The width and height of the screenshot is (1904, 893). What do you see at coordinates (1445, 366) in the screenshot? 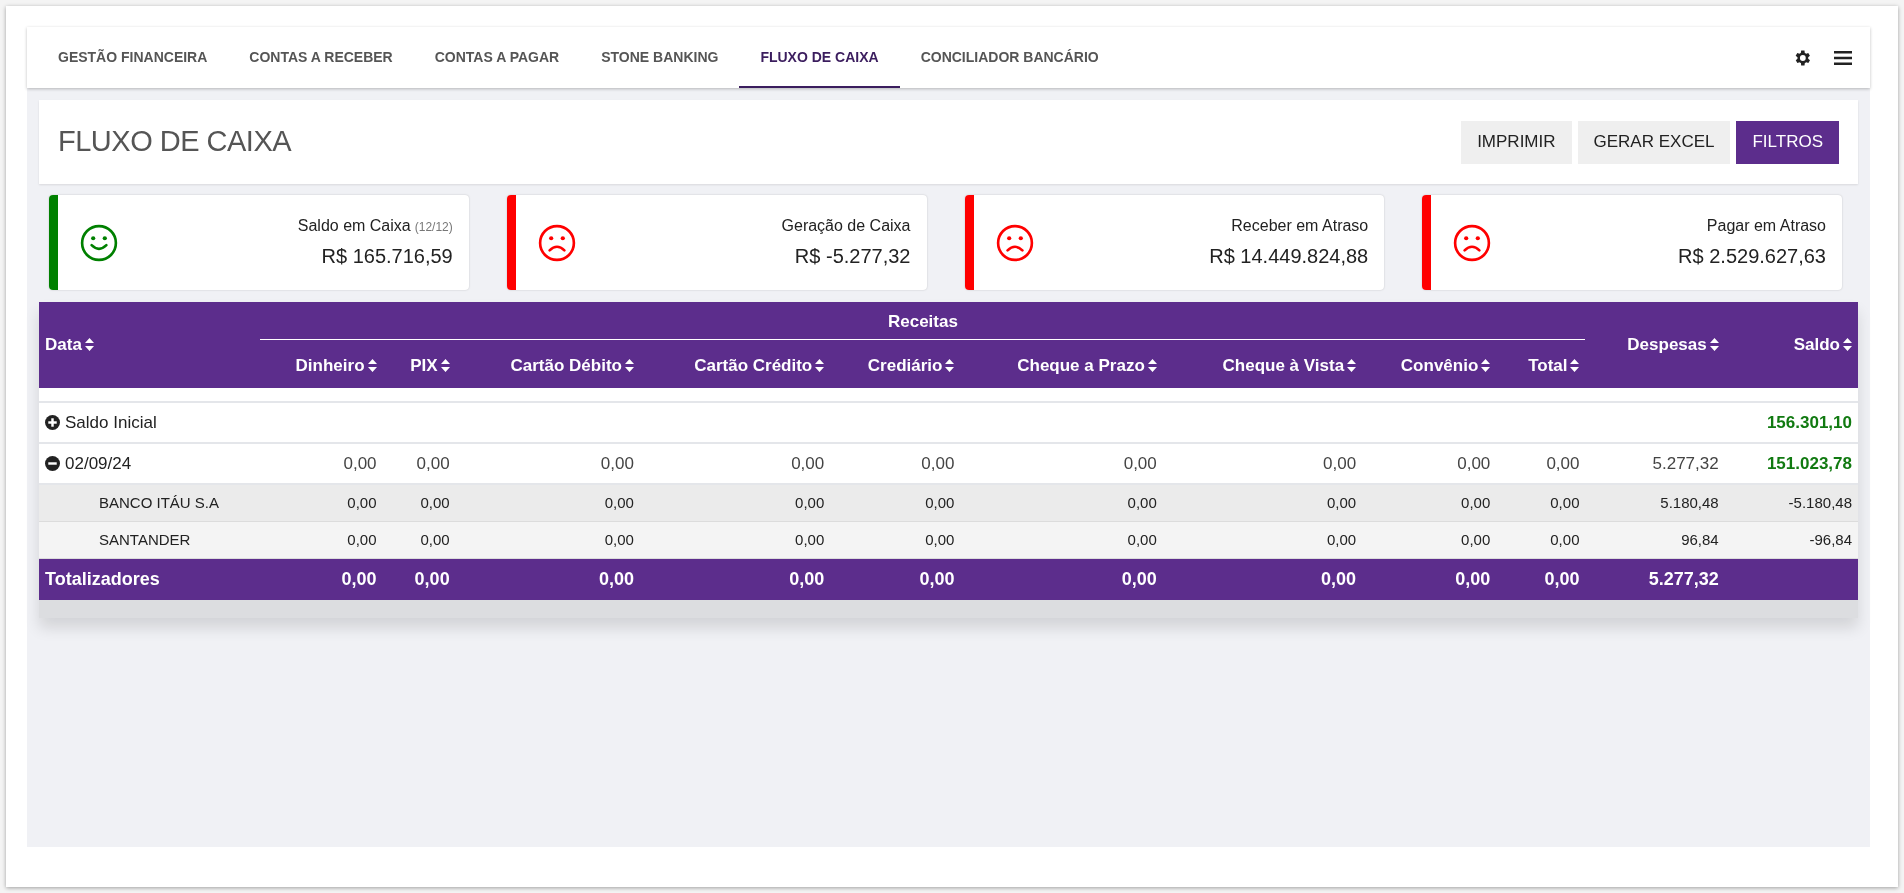
I see `column-header: Convênio` at bounding box center [1445, 366].